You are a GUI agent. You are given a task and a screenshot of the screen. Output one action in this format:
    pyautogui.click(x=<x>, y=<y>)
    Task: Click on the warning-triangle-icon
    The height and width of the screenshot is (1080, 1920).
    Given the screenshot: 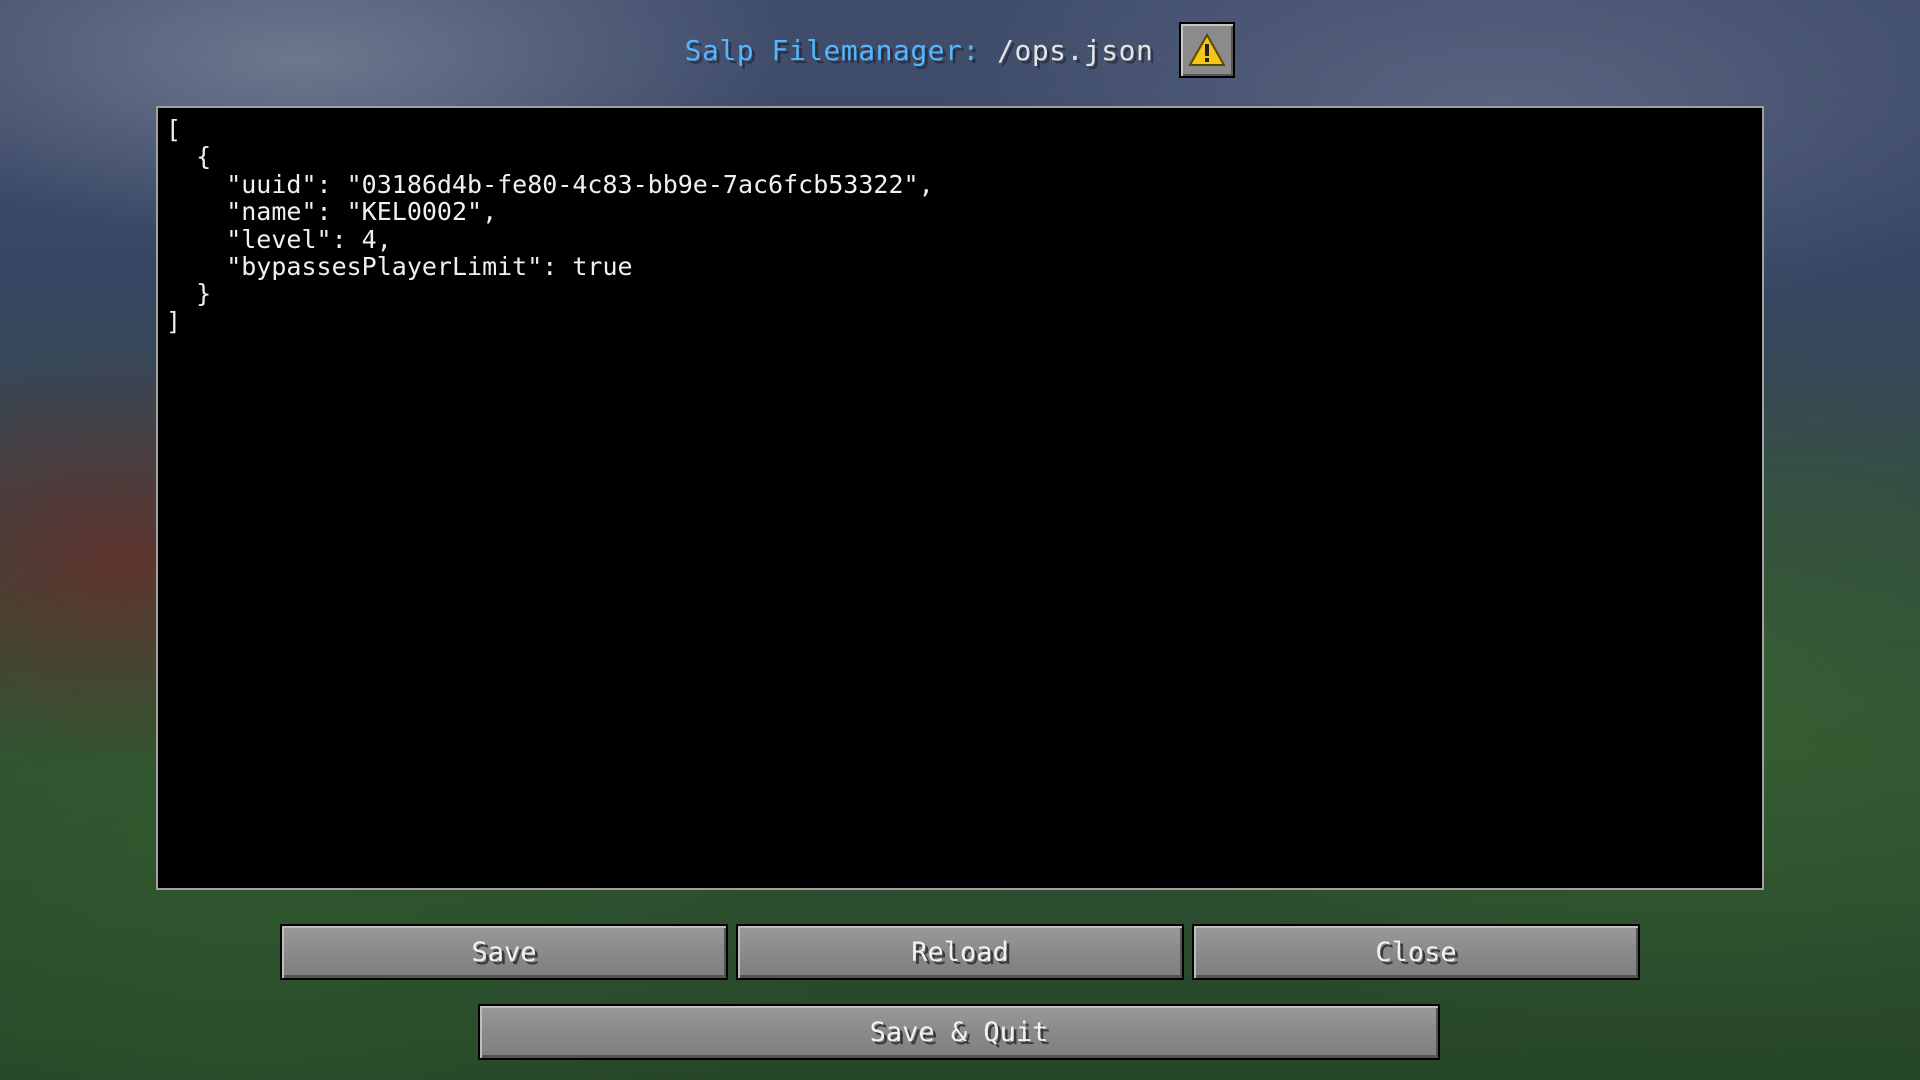 What is the action you would take?
    pyautogui.click(x=1207, y=49)
    